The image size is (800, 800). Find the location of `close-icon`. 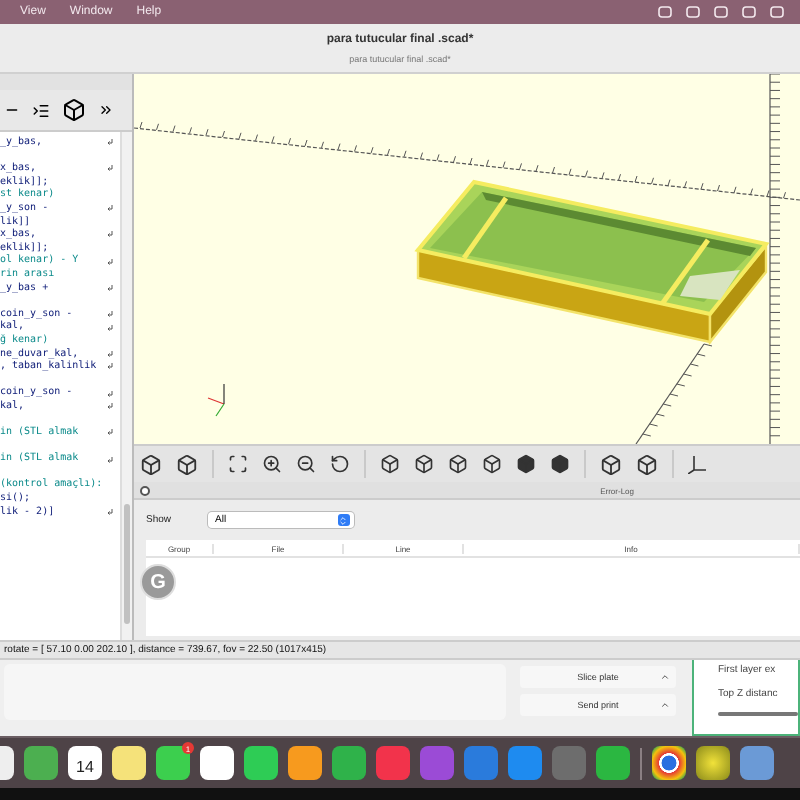

close-icon is located at coordinates (145, 490).